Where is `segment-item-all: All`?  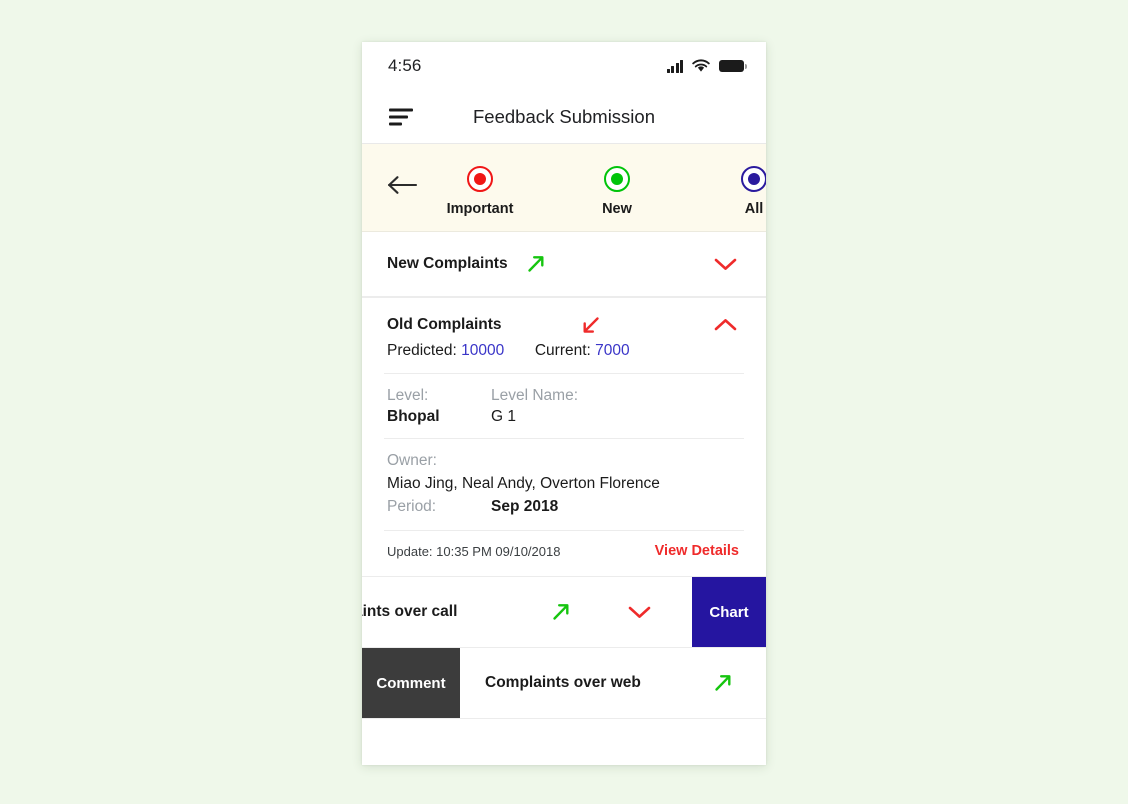
segment-item-all: All is located at coordinates (737, 191).